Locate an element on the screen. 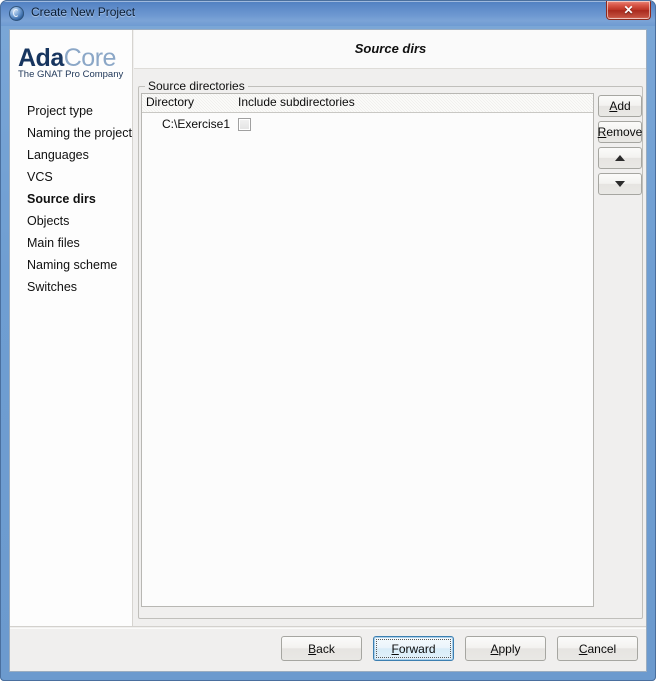 The height and width of the screenshot is (681, 656). sidebar-item-project-type: Project type is located at coordinates (71, 111).